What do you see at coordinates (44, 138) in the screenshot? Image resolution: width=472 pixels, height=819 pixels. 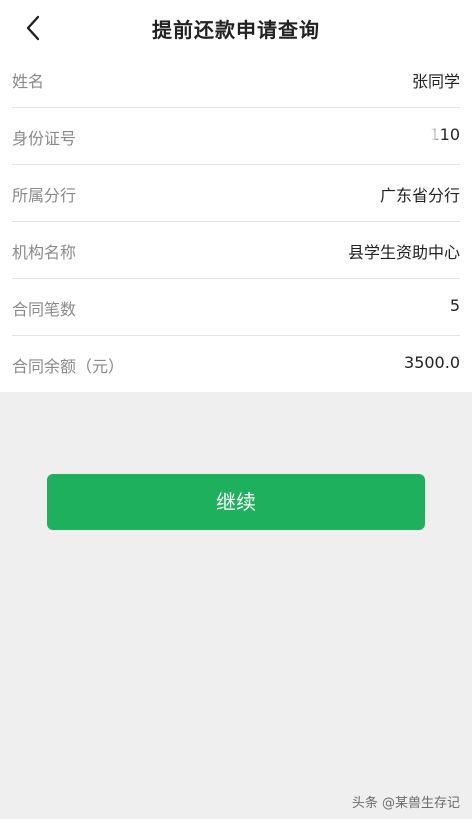 I see `row-label: 身份证号` at bounding box center [44, 138].